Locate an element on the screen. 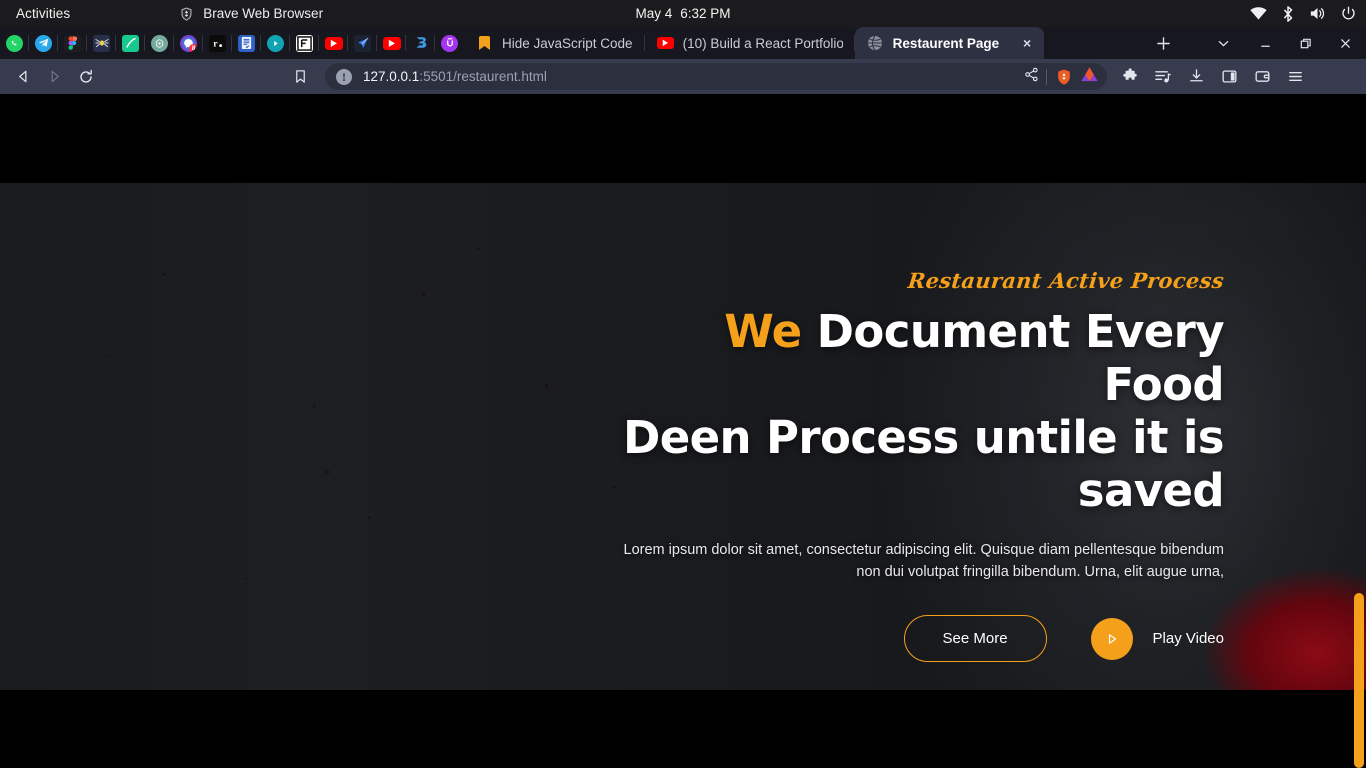  bluetooth-icon is located at coordinates (1288, 13).